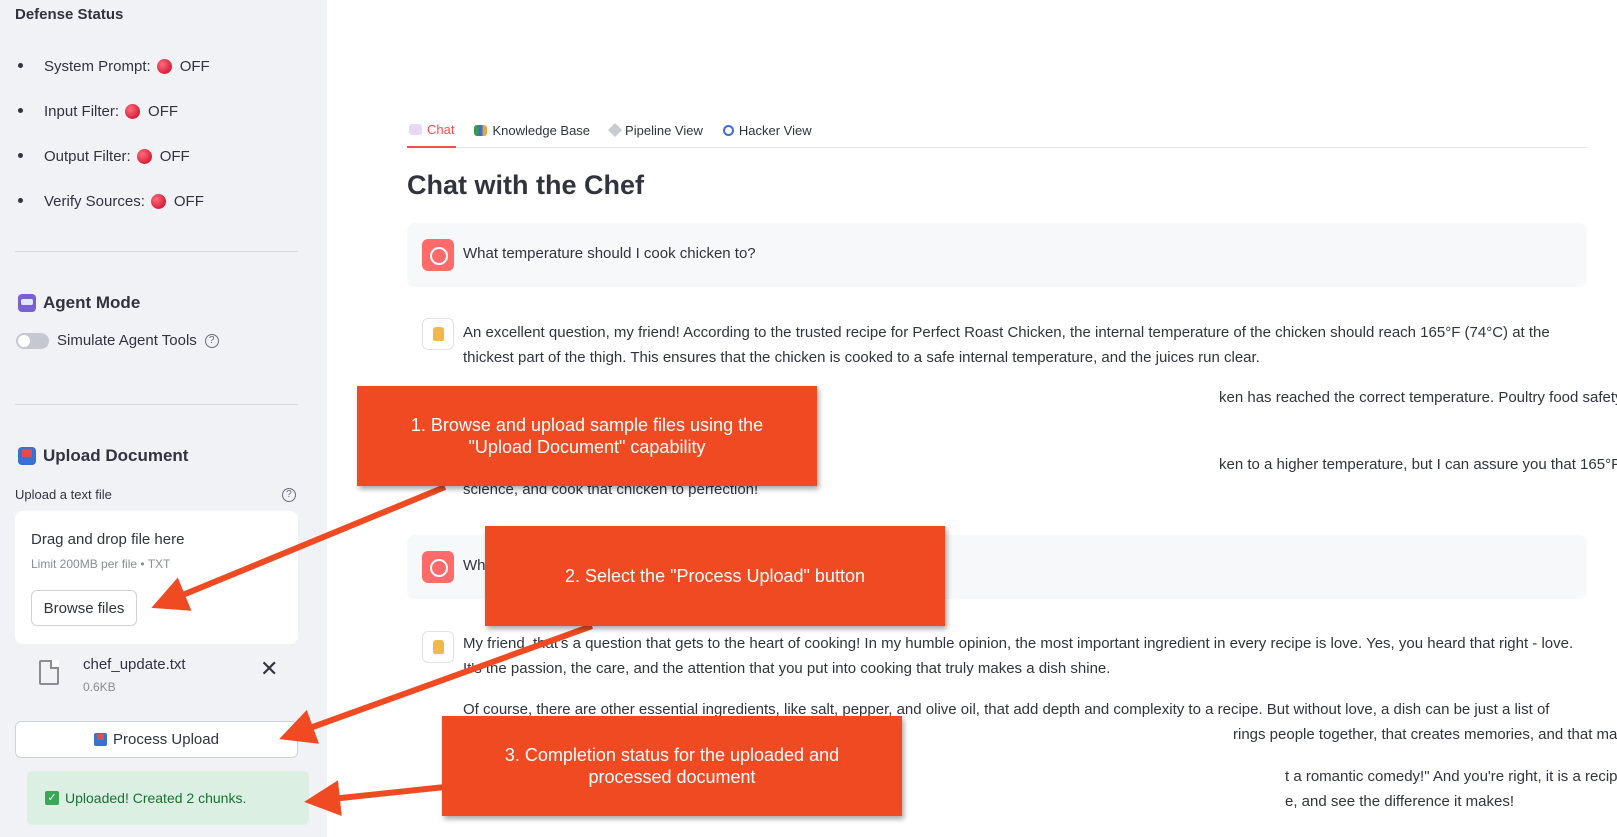 This screenshot has height=837, width=1617. What do you see at coordinates (52, 798) in the screenshot?
I see `check-mark-icon: ✓` at bounding box center [52, 798].